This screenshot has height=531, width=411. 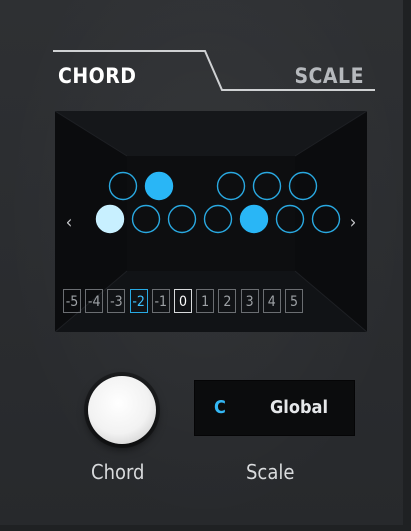 What do you see at coordinates (138, 301) in the screenshot?
I see `octave-button: -2` at bounding box center [138, 301].